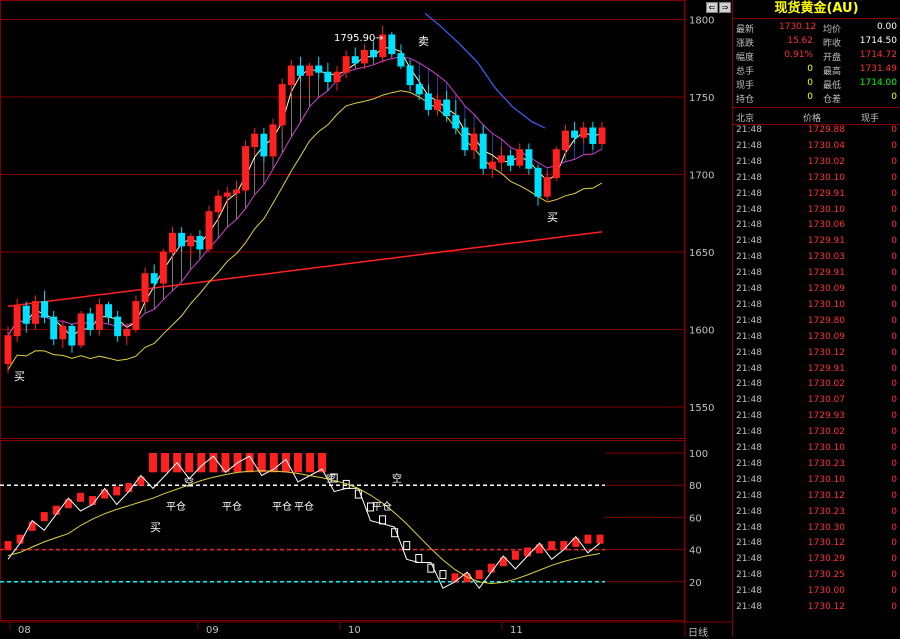 The height and width of the screenshot is (639, 900). I want to click on osc-d-line, so click(304, 527).